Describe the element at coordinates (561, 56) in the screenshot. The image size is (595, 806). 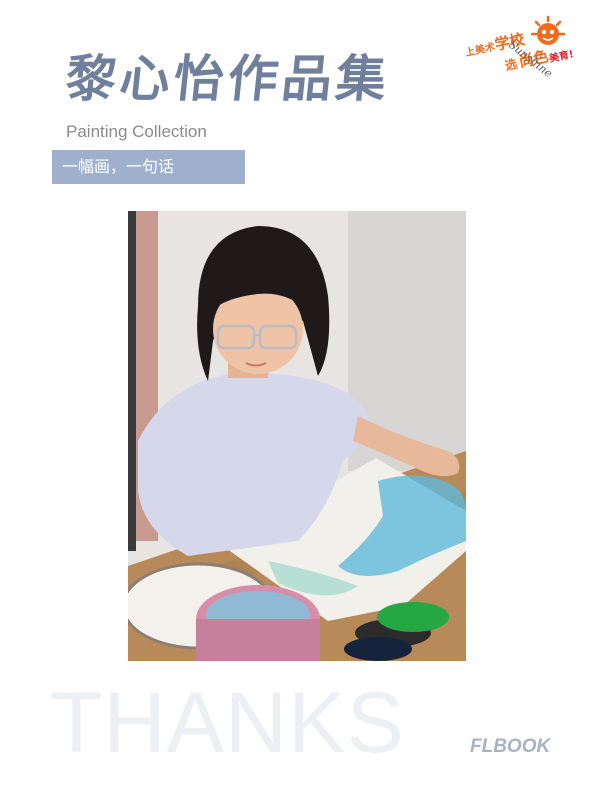
I see `logo-line3: 美育!` at that location.